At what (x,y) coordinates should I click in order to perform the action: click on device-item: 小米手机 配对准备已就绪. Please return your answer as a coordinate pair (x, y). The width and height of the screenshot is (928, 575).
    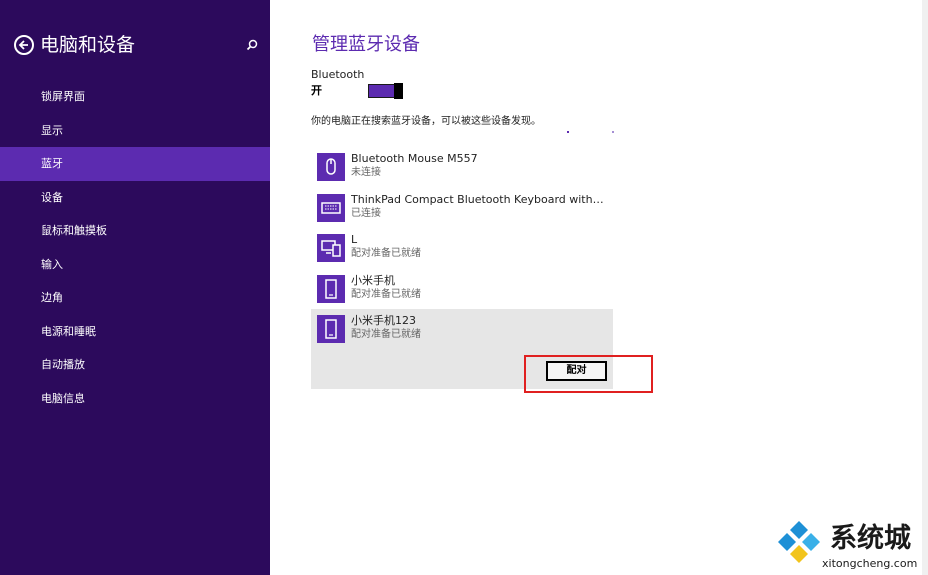
    Looking at the image, I should click on (462, 289).